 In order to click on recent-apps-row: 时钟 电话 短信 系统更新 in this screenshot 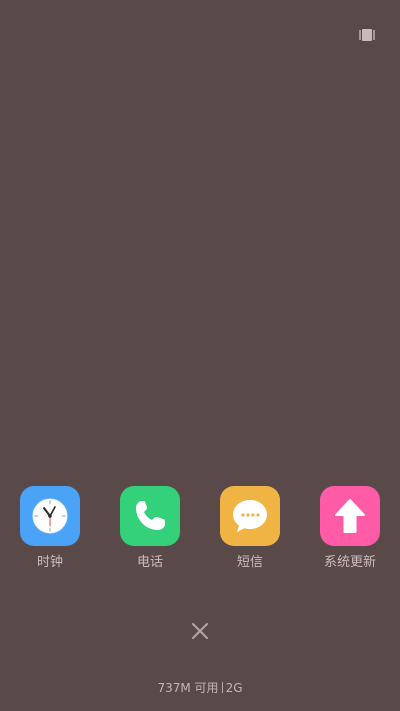, I will do `click(200, 536)`.